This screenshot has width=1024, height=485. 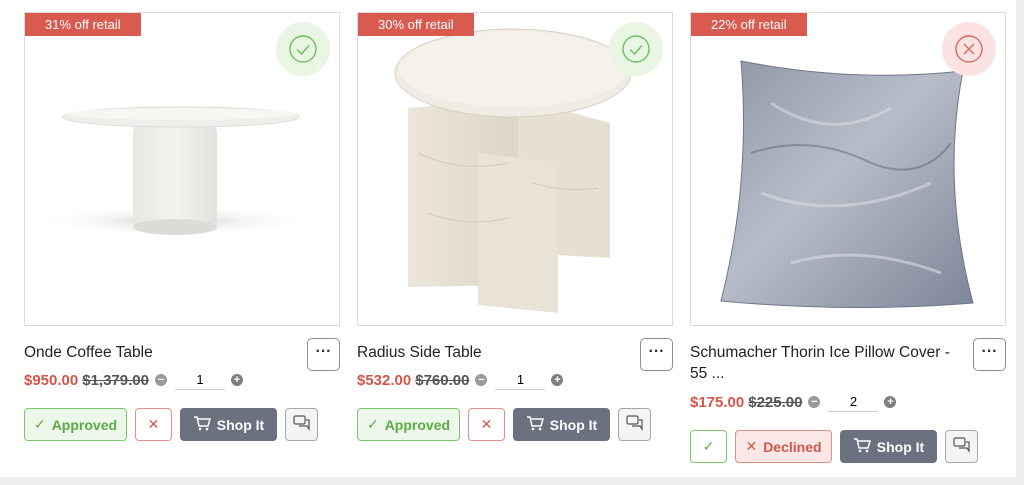 What do you see at coordinates (775, 402) in the screenshot?
I see `original-price: $225.00` at bounding box center [775, 402].